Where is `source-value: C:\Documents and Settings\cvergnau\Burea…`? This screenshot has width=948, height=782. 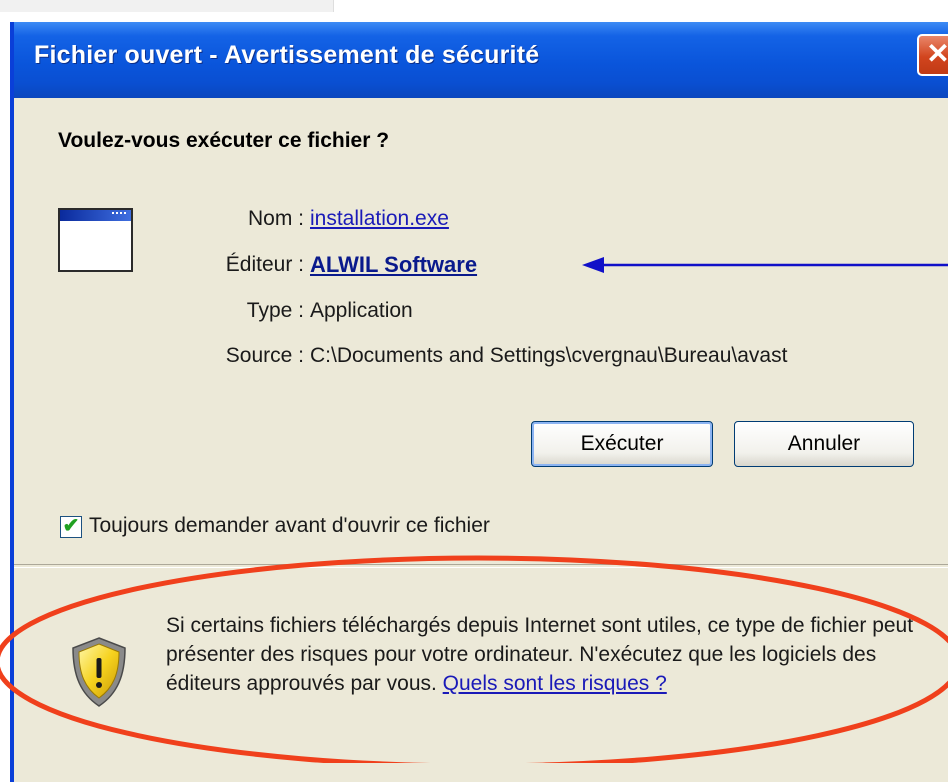 source-value: C:\Documents and Settings\cvergnau\Burea… is located at coordinates (549, 355).